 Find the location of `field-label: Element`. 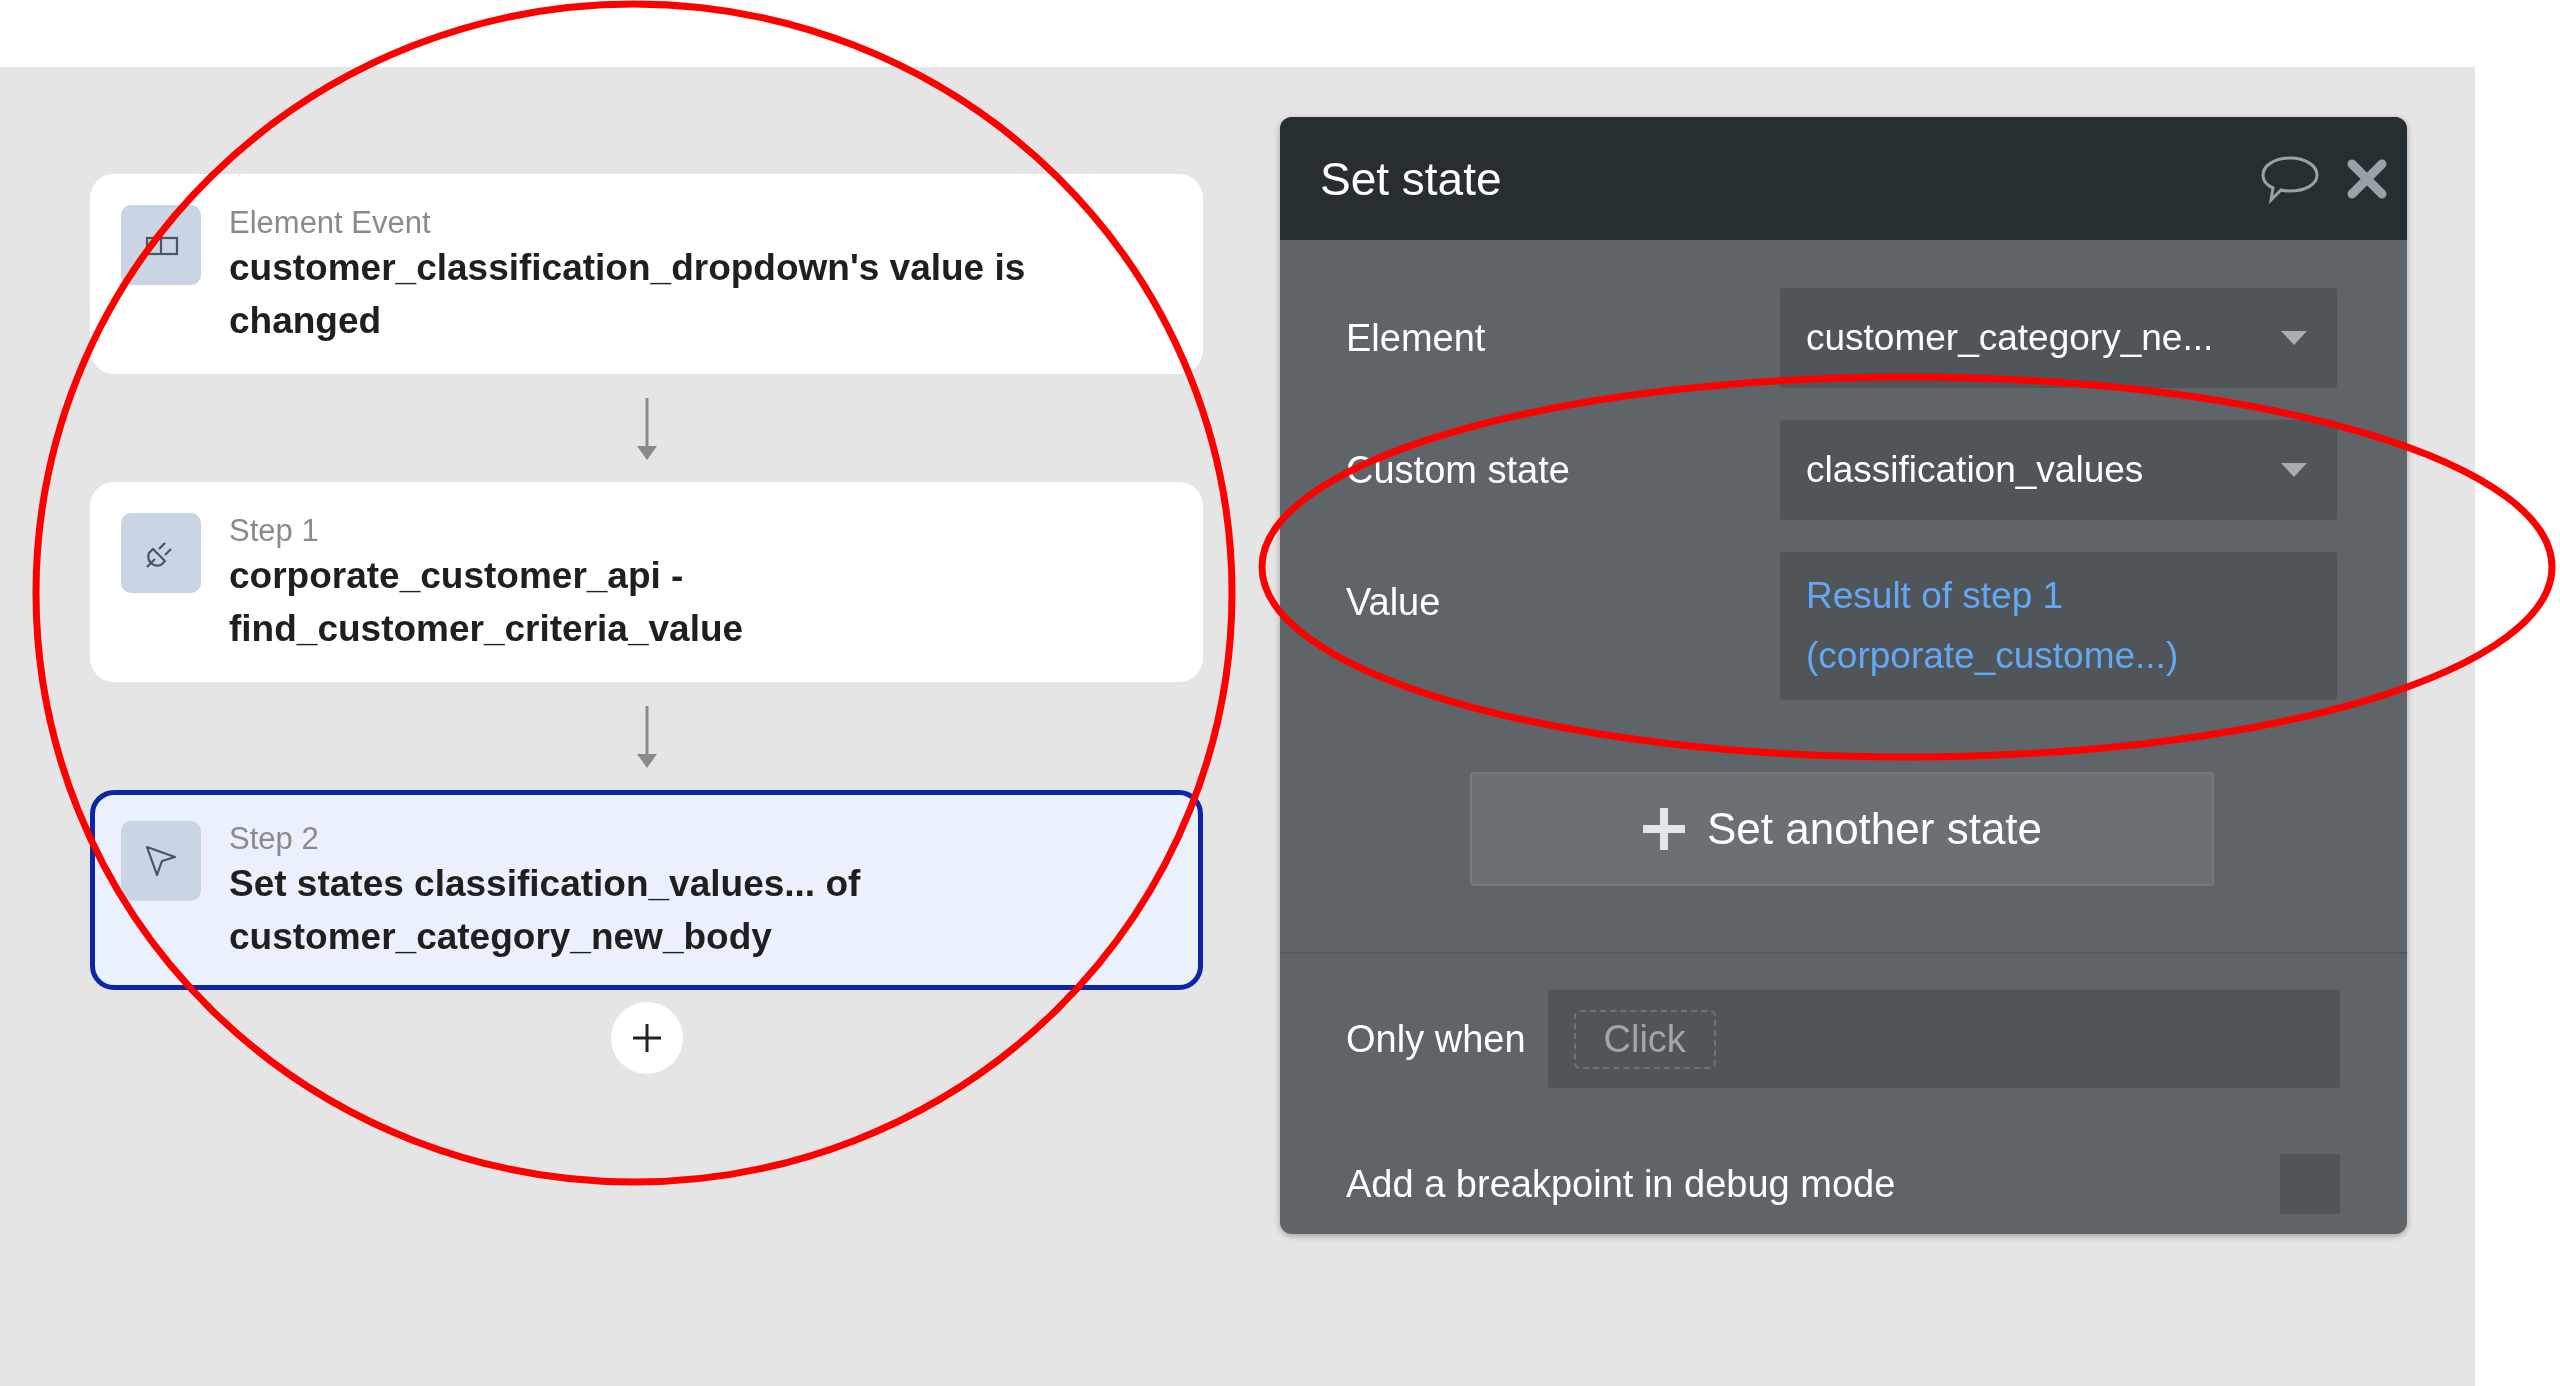

field-label: Element is located at coordinates (1416, 338).